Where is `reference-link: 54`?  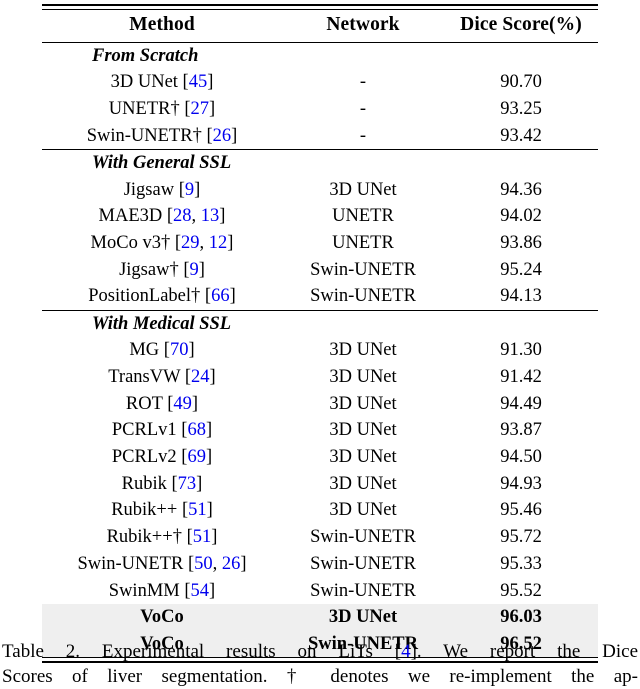 reference-link: 54 is located at coordinates (200, 591).